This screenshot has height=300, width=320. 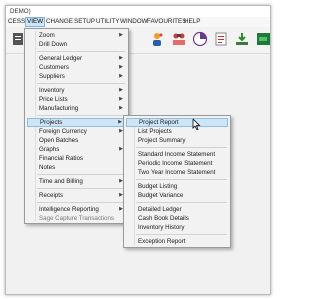 What do you see at coordinates (76, 149) in the screenshot?
I see `view-graphs: Graphs ▶` at bounding box center [76, 149].